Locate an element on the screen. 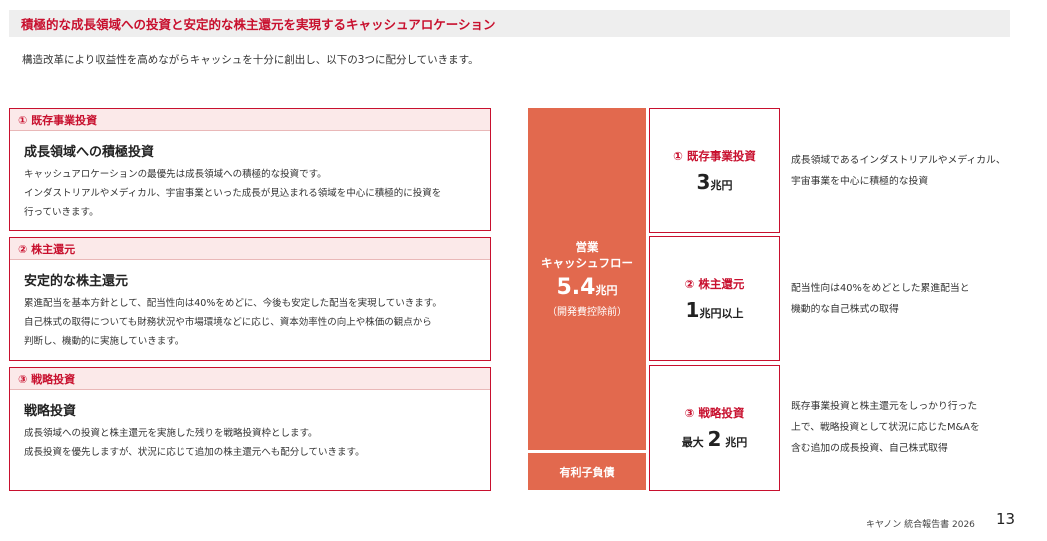 Image resolution: width=1047 pixels, height=541 pixels. allocation-label: ③ 戦略投資 is located at coordinates (714, 413).